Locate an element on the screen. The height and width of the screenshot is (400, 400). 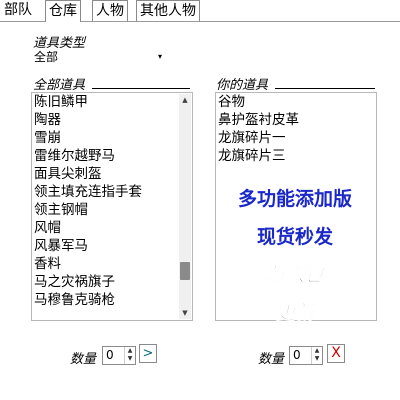
remove-item-button: X is located at coordinates (336, 353).